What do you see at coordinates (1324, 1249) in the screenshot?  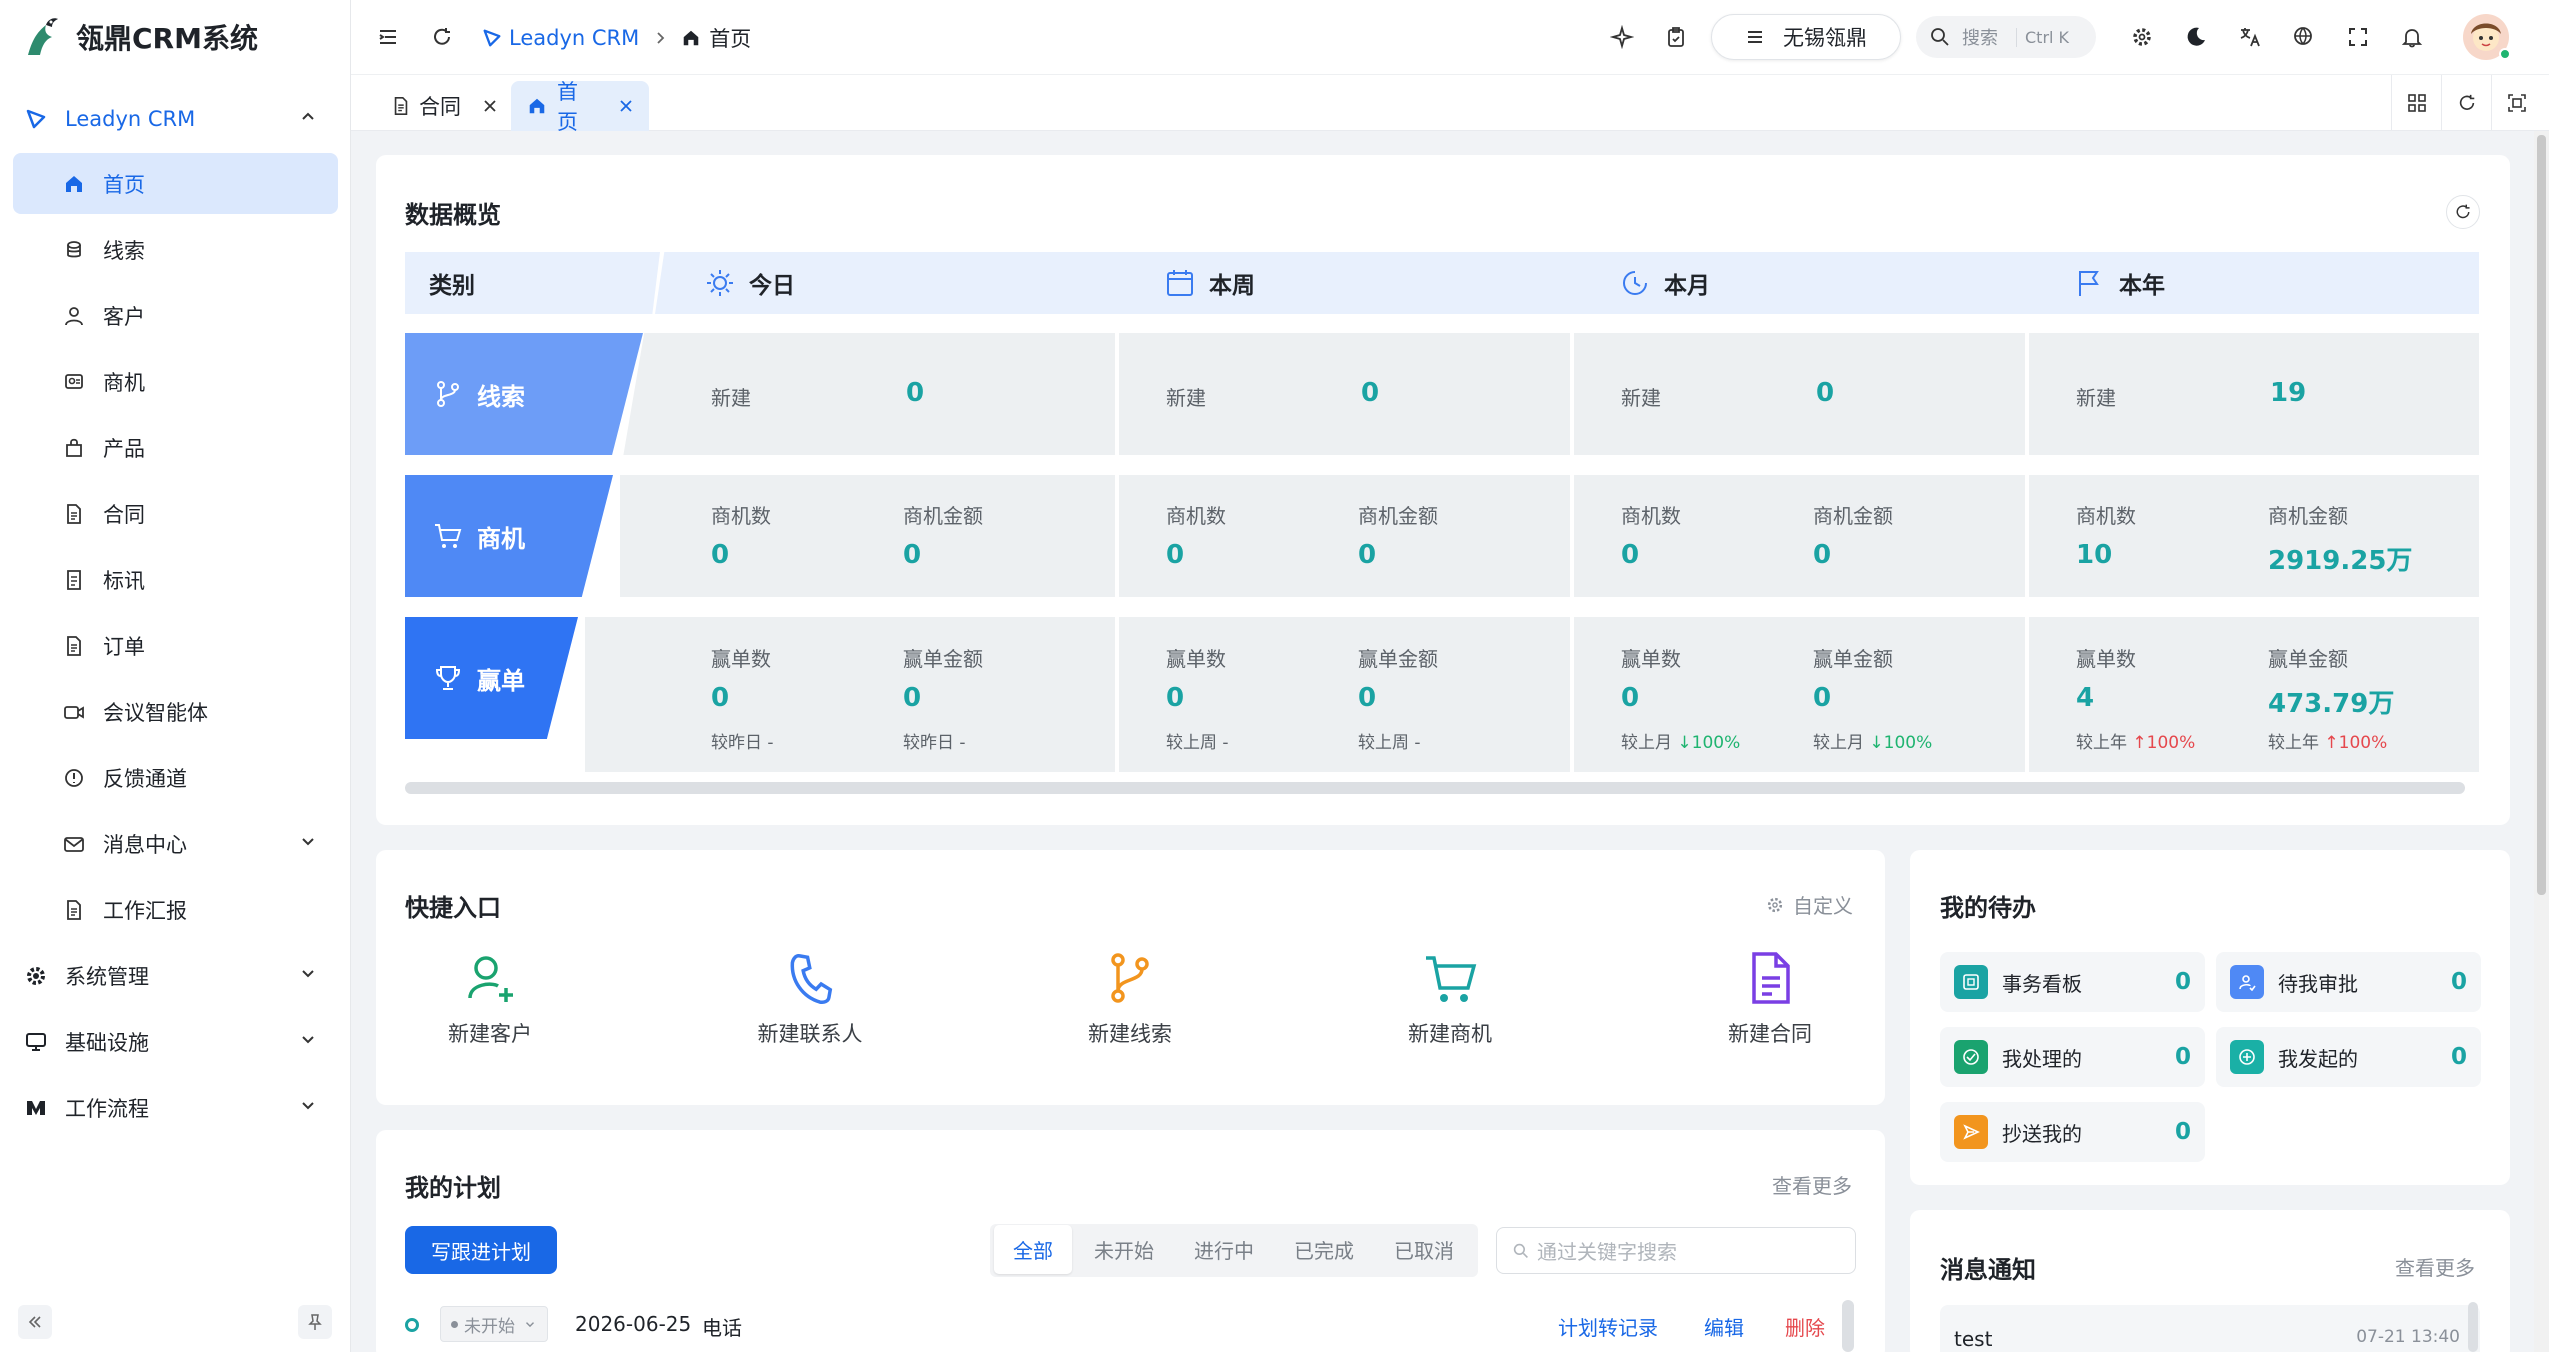 I see `filter-done: 已完成` at bounding box center [1324, 1249].